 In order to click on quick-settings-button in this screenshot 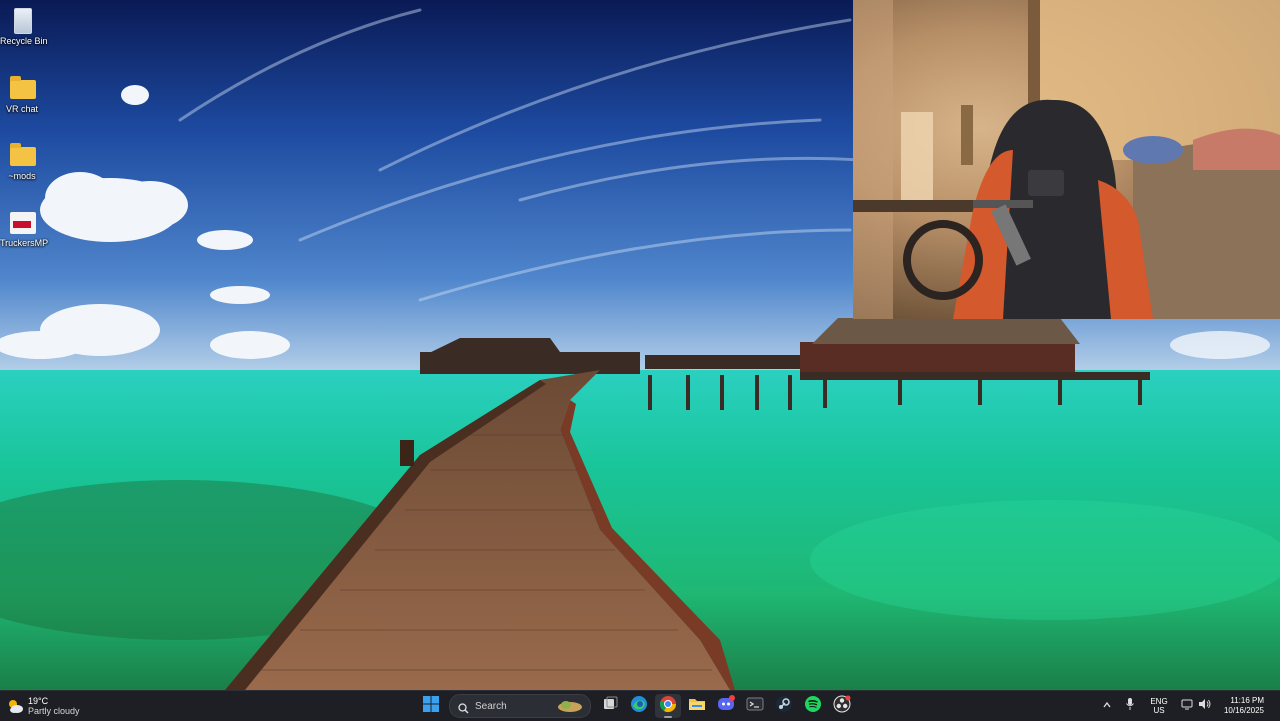, I will do `click(1196, 706)`.